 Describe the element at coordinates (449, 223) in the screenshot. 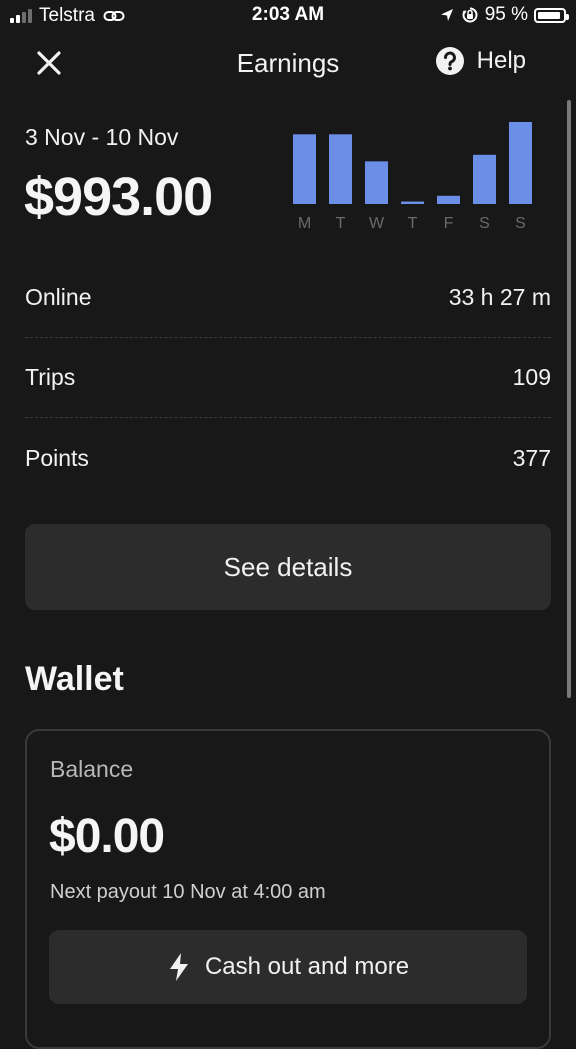

I see `chart-day-label: F` at that location.